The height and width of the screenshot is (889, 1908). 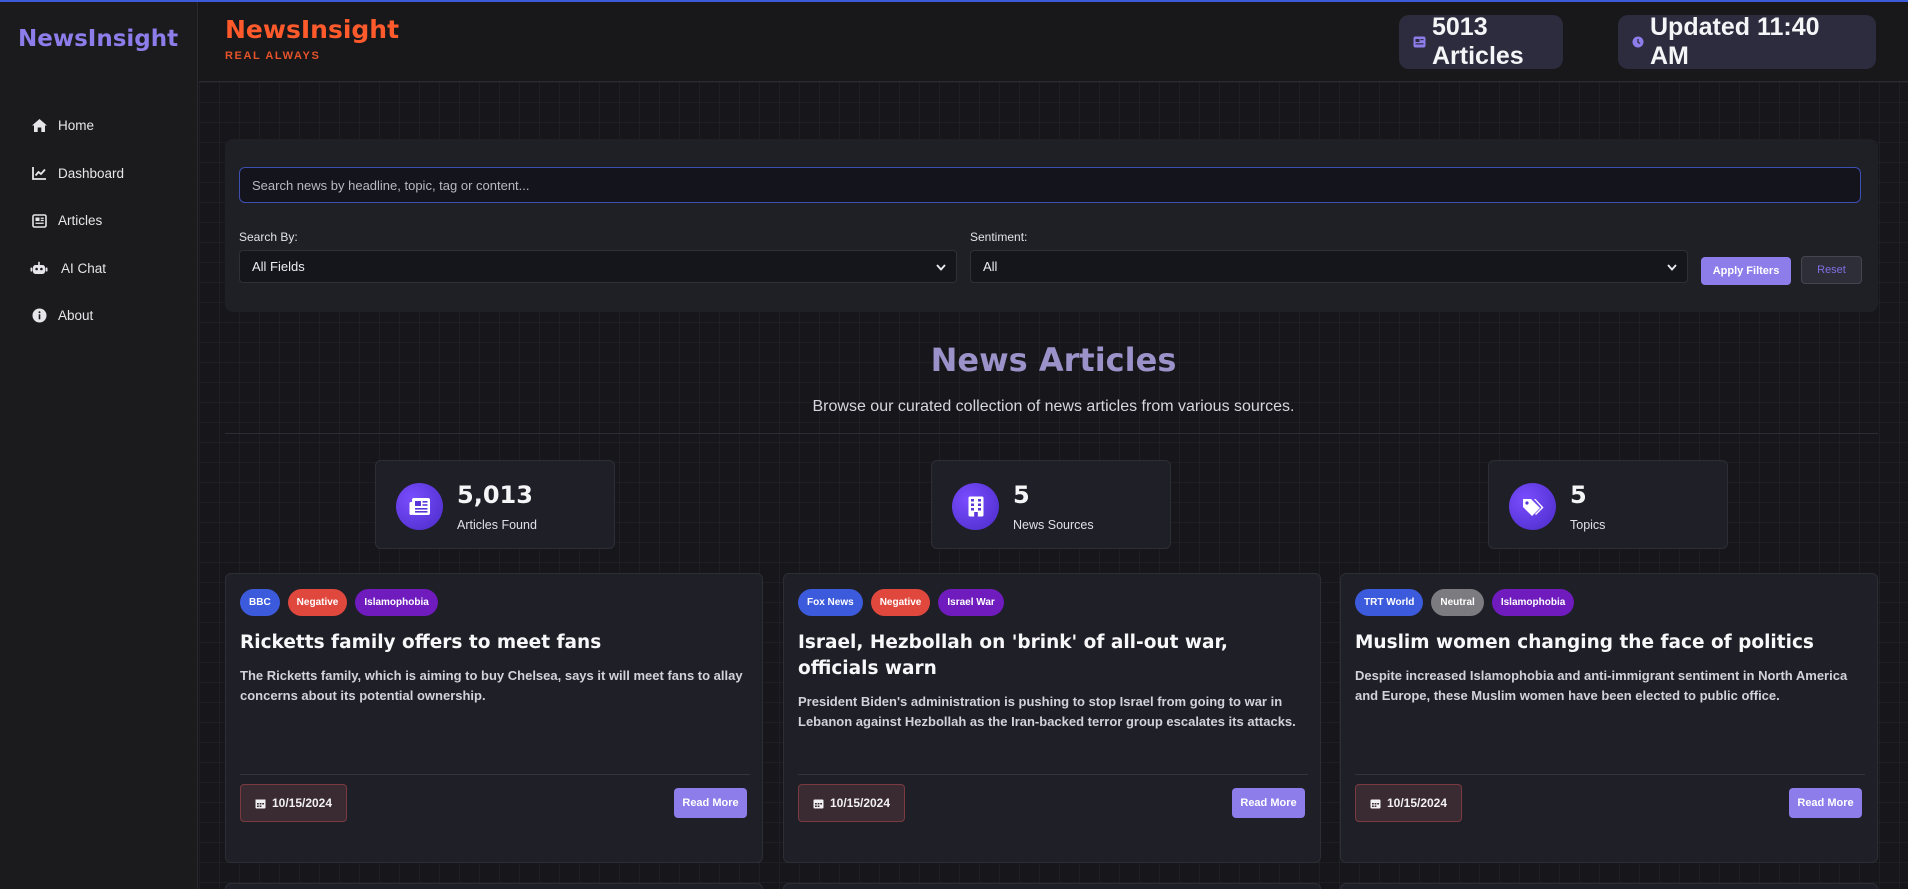 I want to click on tag-list: BBC Negative Islamophobia, so click(x=339, y=602).